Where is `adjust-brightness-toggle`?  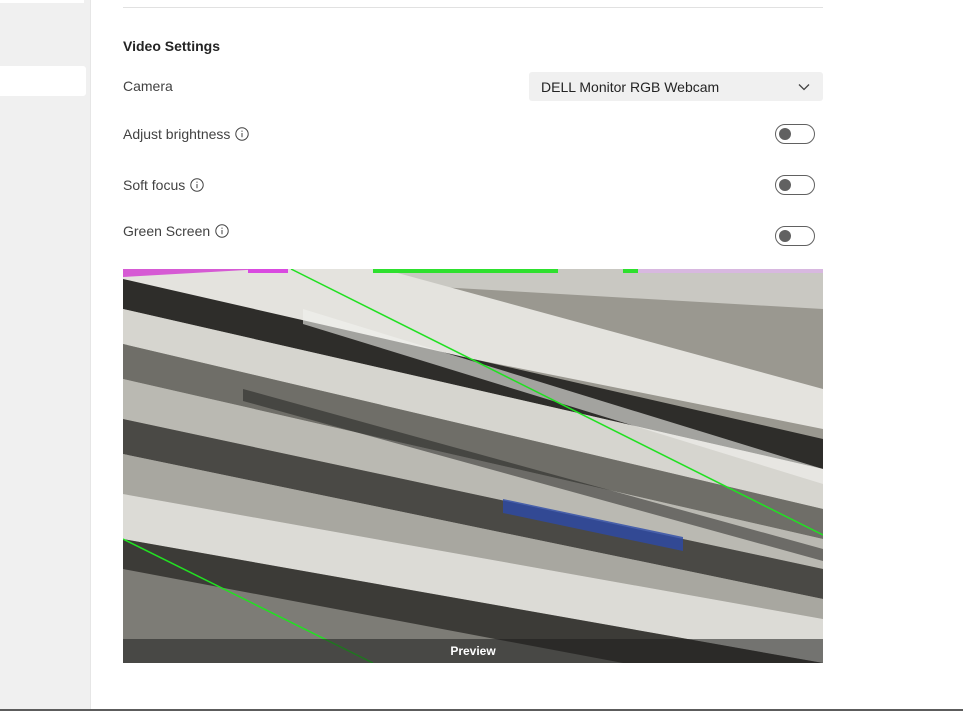
adjust-brightness-toggle is located at coordinates (795, 134).